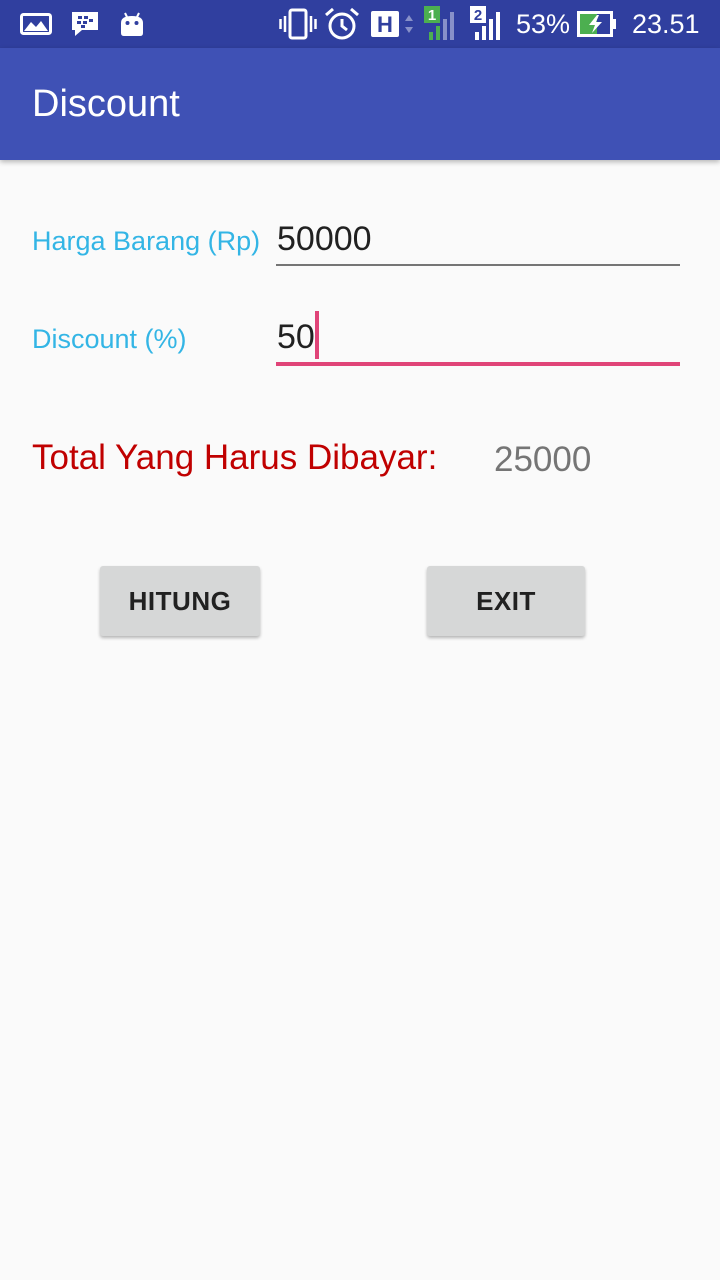  I want to click on text-cursor, so click(317, 335).